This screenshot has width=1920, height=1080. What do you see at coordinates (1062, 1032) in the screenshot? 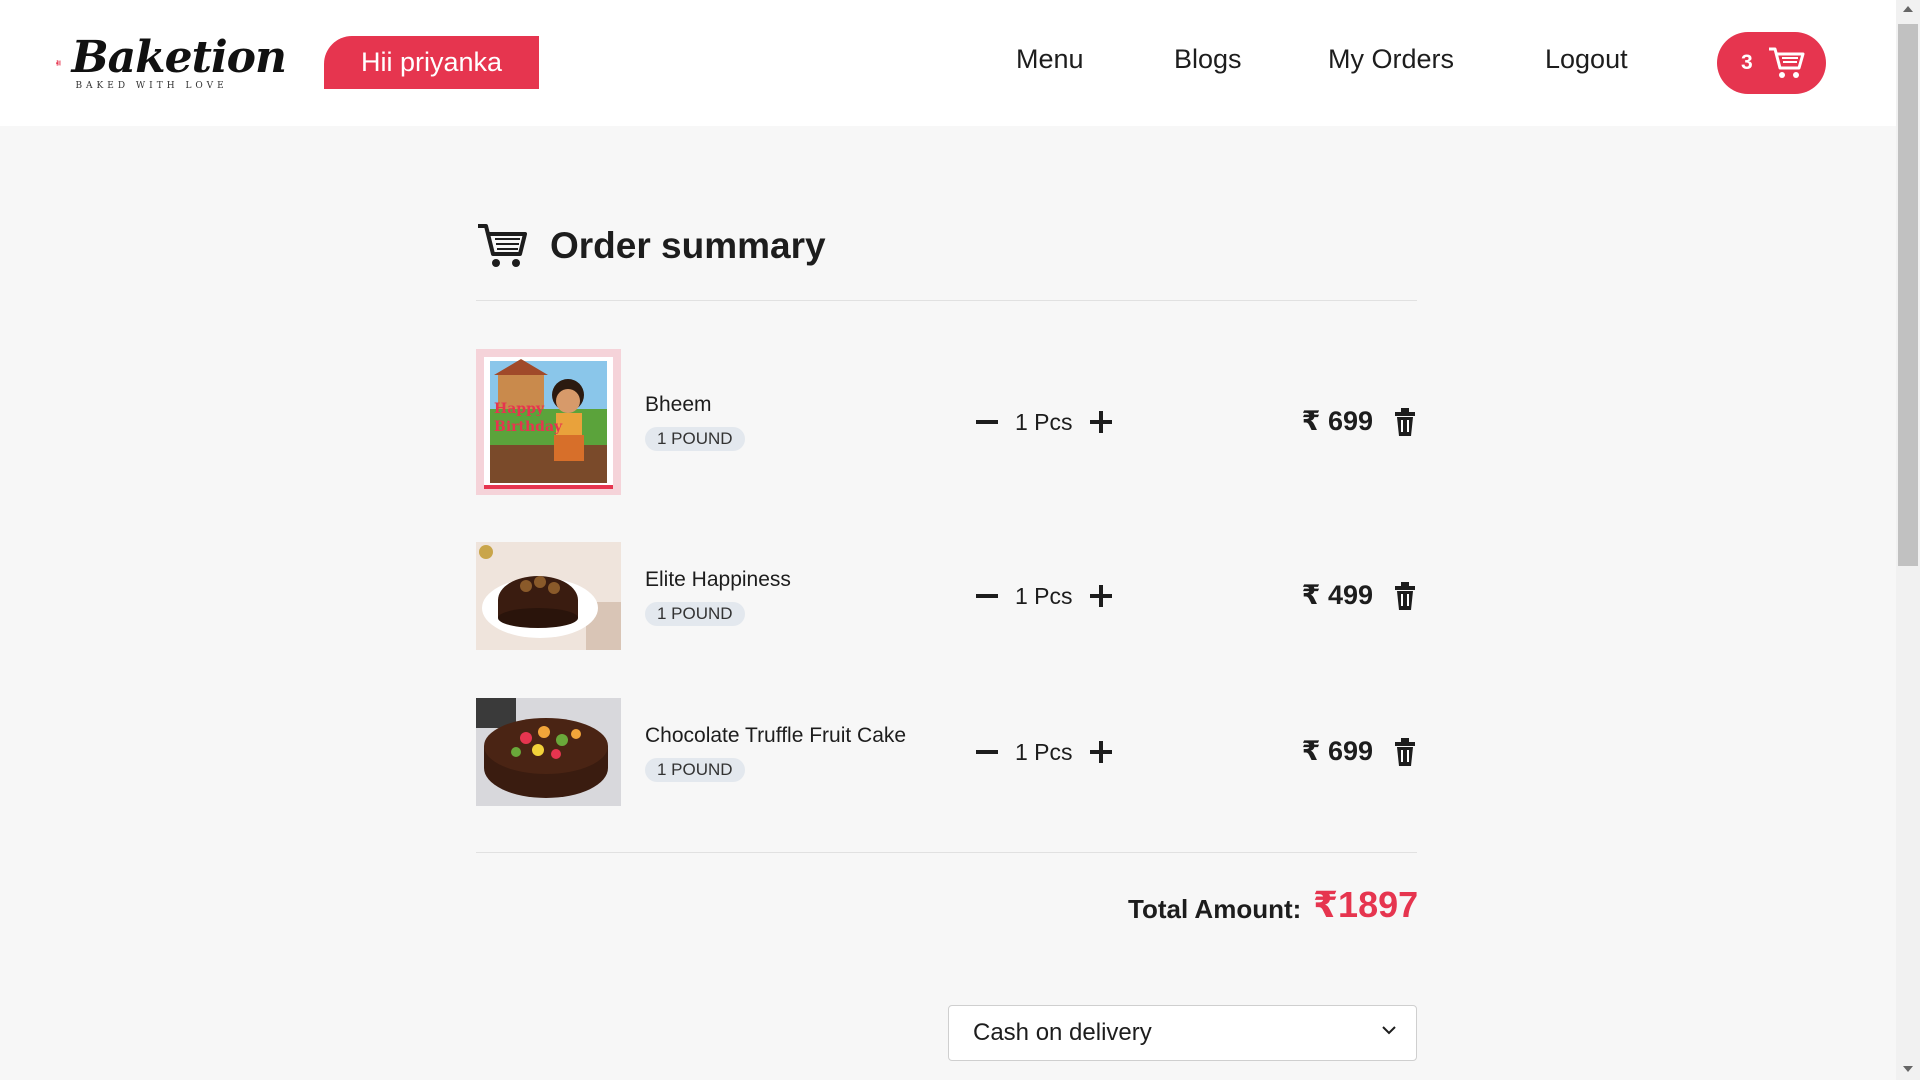
I see `payment-method-value: Cash on delivery` at bounding box center [1062, 1032].